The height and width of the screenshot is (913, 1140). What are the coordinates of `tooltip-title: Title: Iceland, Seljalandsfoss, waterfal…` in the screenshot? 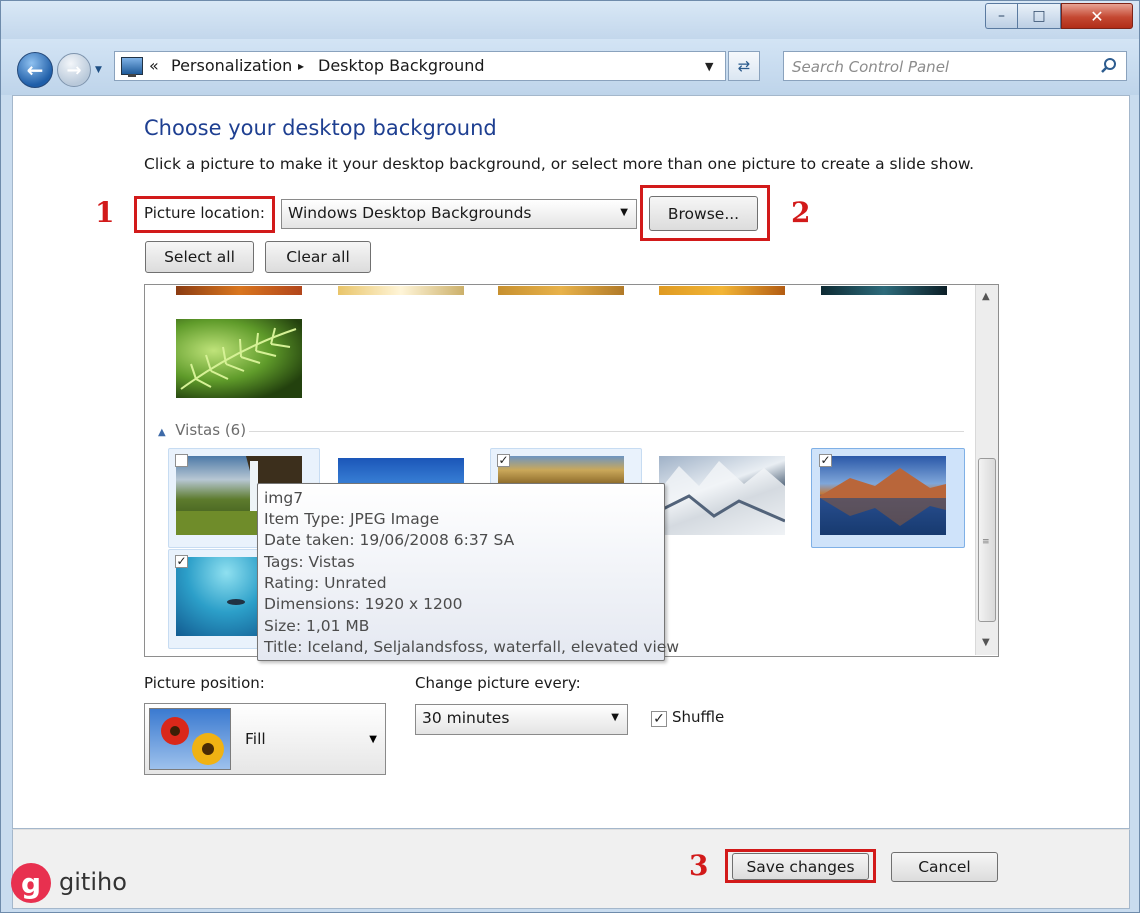 It's located at (471, 647).